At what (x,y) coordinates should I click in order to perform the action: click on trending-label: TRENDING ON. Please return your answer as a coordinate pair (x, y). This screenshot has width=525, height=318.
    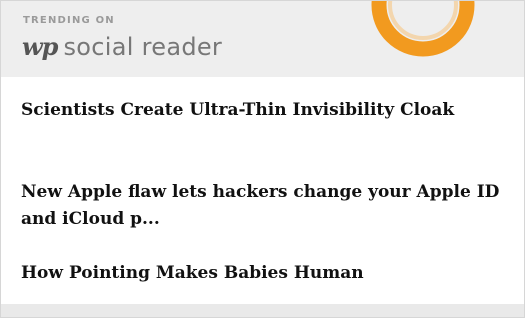
    Looking at the image, I should click on (69, 20).